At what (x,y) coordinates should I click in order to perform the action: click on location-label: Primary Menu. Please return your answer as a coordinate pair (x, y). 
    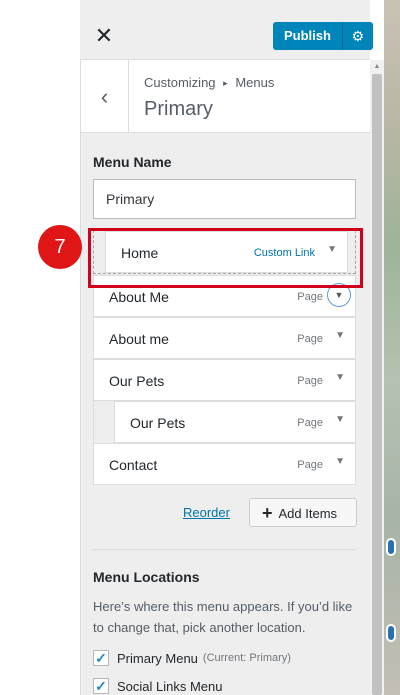
    Looking at the image, I should click on (157, 658).